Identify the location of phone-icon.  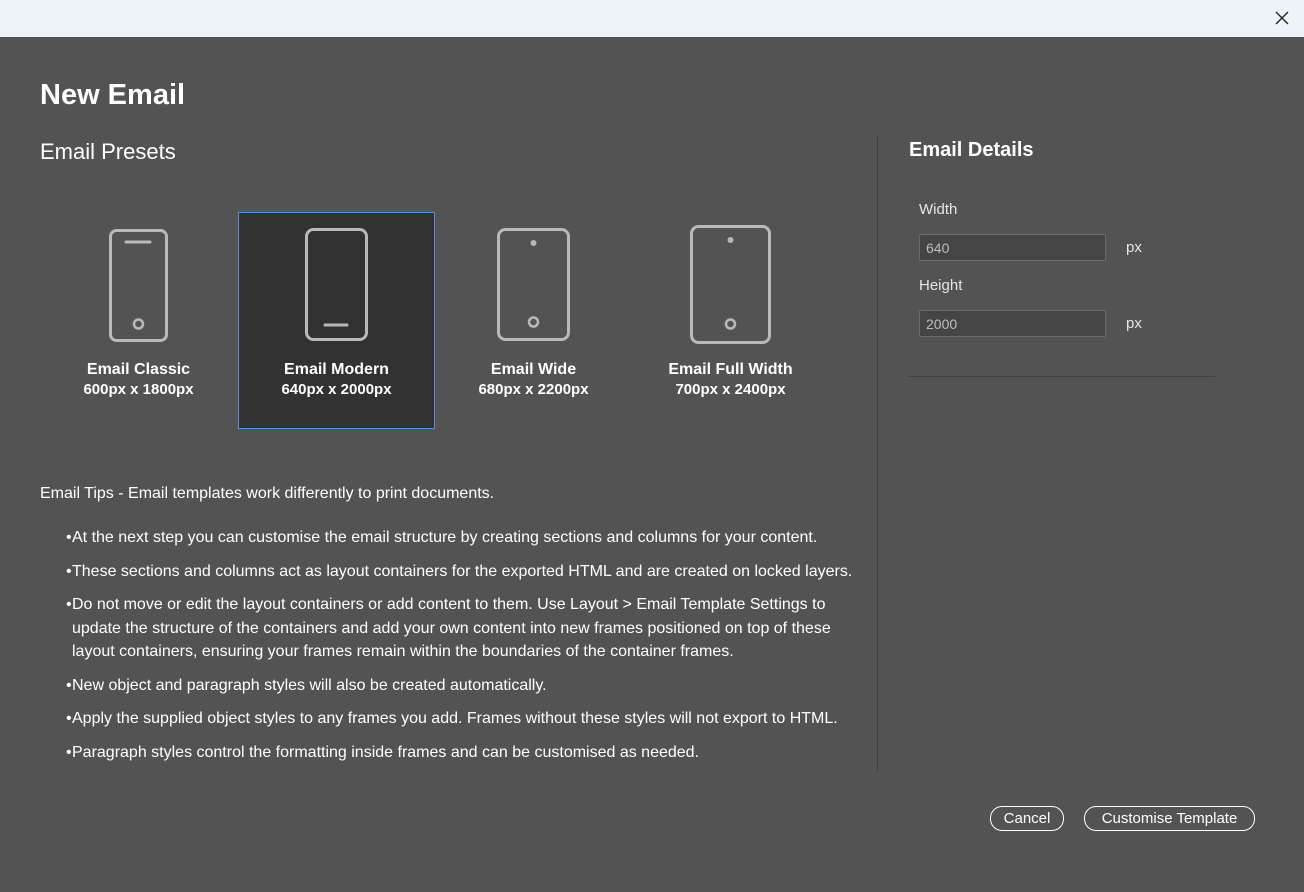
(138, 285).